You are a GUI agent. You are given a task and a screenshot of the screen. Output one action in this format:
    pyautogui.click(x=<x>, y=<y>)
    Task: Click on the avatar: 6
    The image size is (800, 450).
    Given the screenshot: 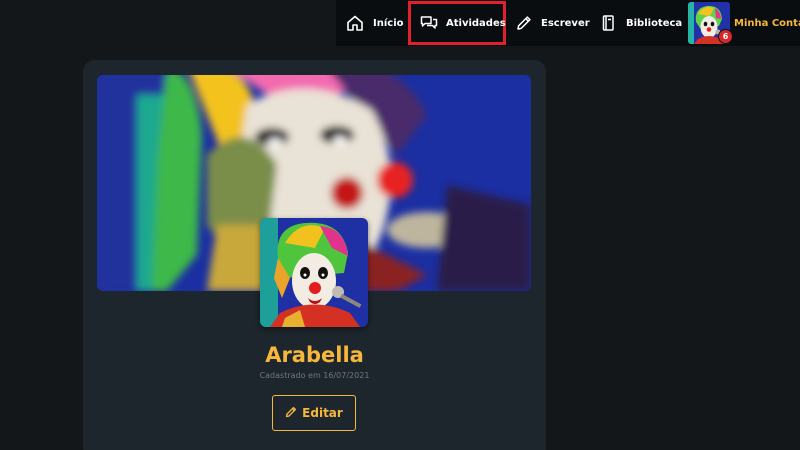 What is the action you would take?
    pyautogui.click(x=710, y=23)
    